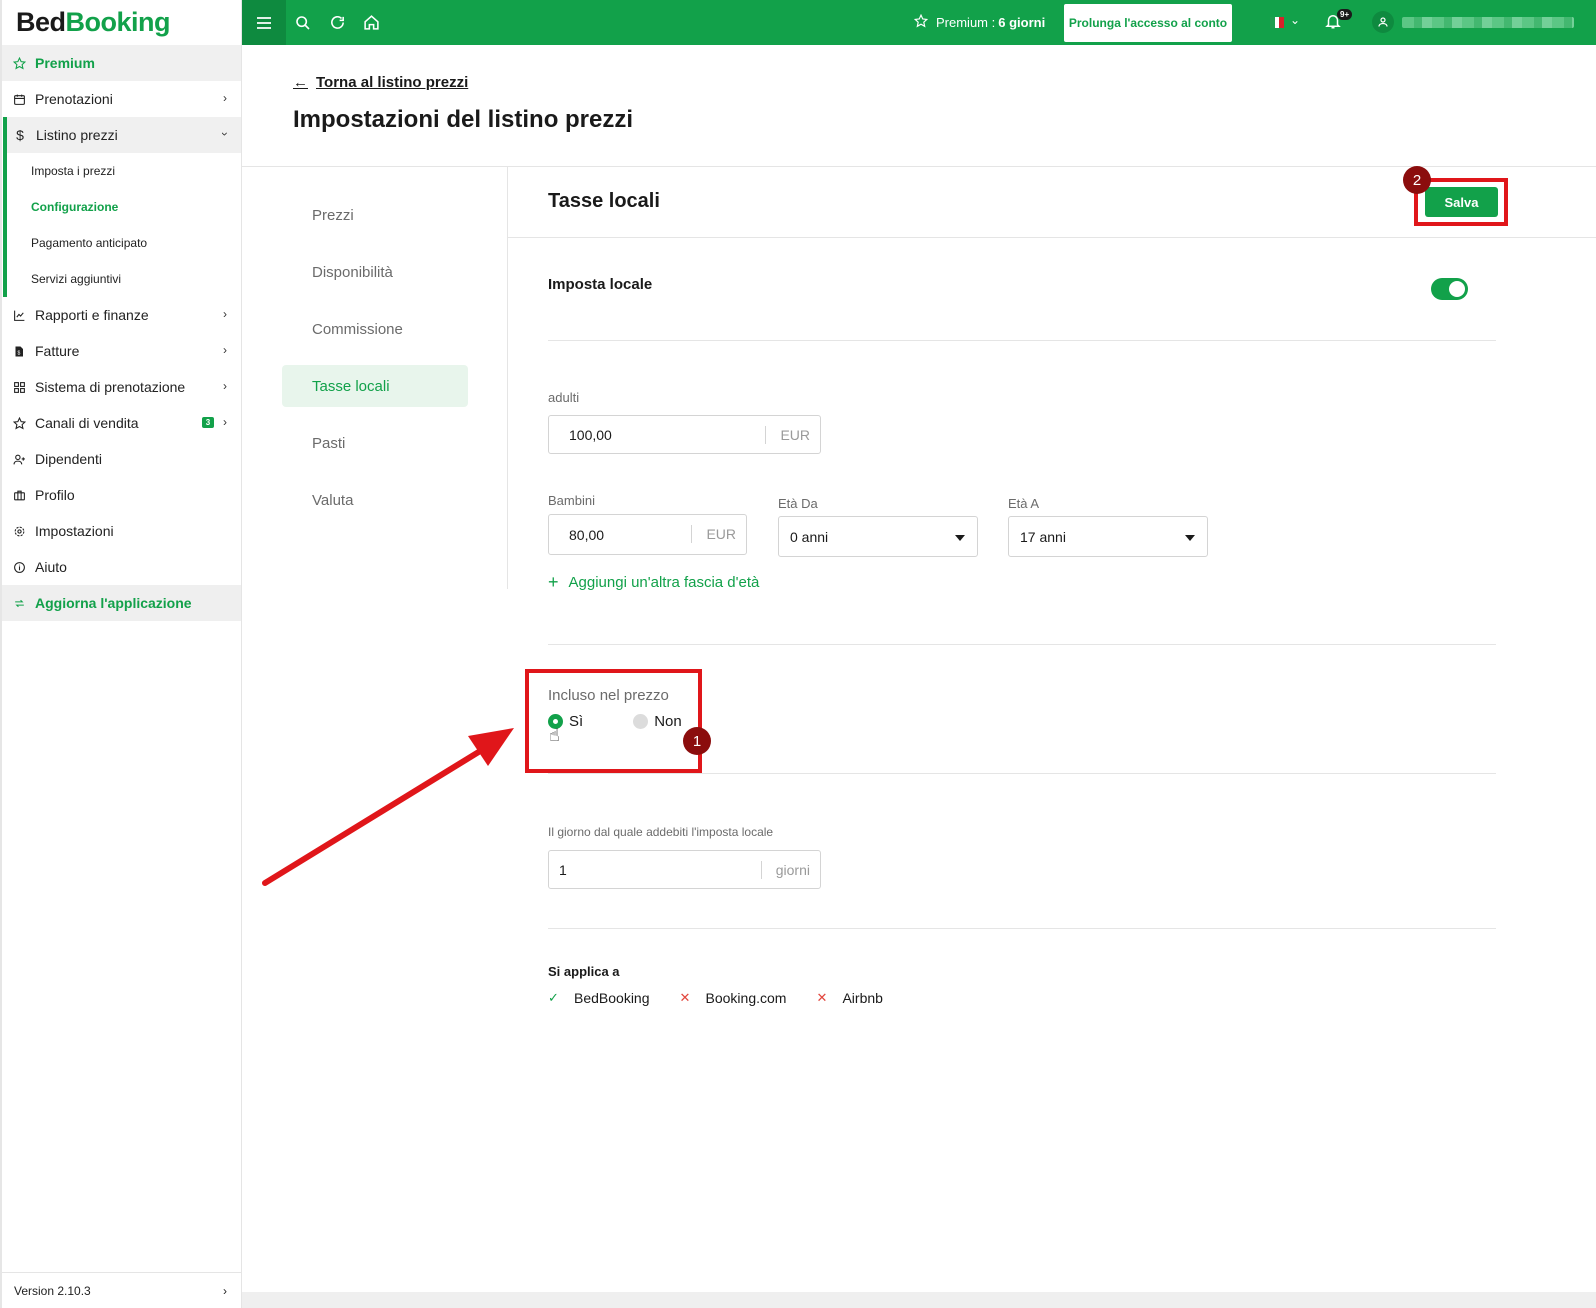 This screenshot has width=1596, height=1308. I want to click on footer-strip, so click(919, 1300).